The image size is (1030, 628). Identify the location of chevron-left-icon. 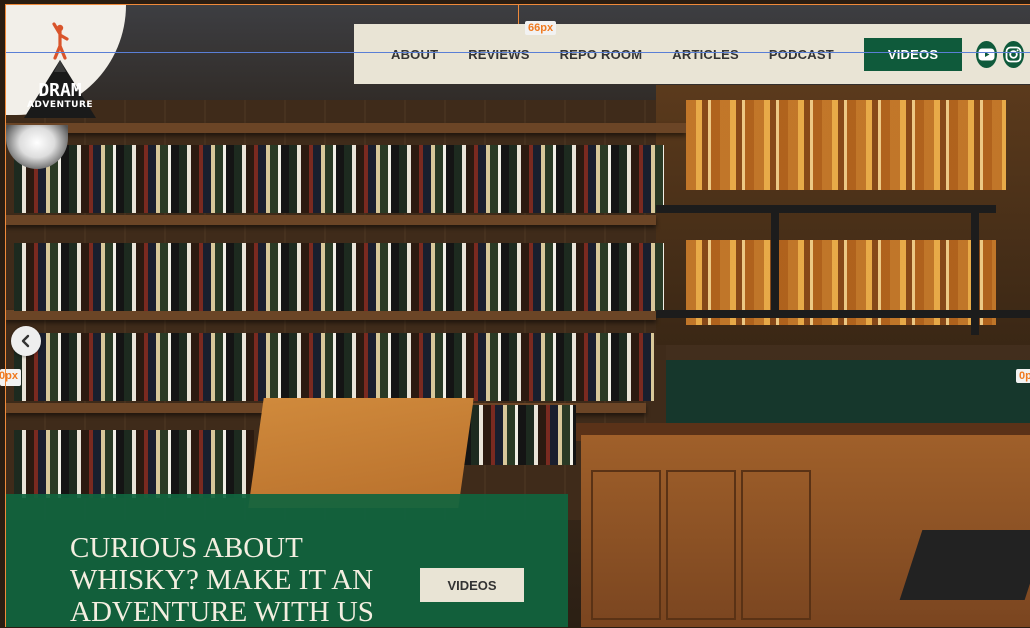
(25, 341).